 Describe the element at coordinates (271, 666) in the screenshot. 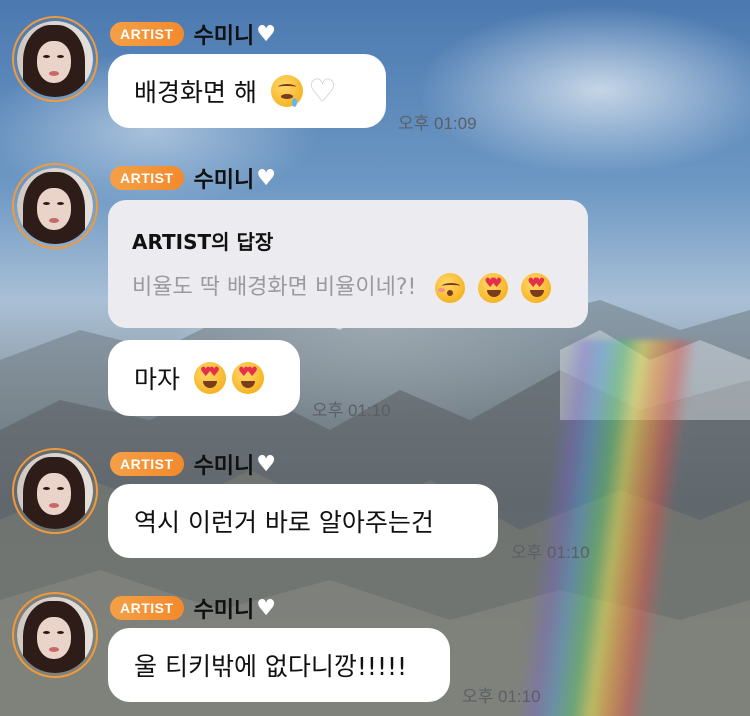

I see `message-text: 울 티키밖에 없다니깡!!!!!` at that location.